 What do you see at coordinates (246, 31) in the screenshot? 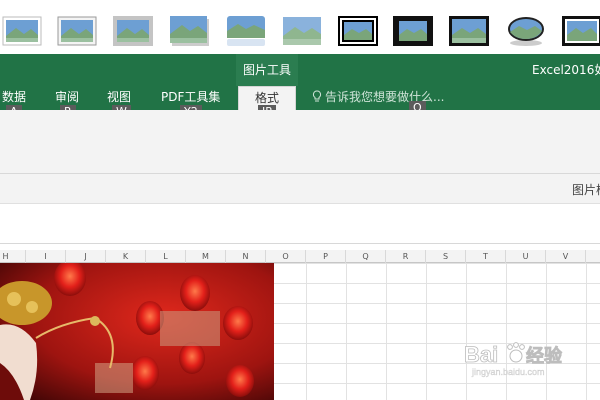
I see `picture-style-reflected-rounded-rectangle` at bounding box center [246, 31].